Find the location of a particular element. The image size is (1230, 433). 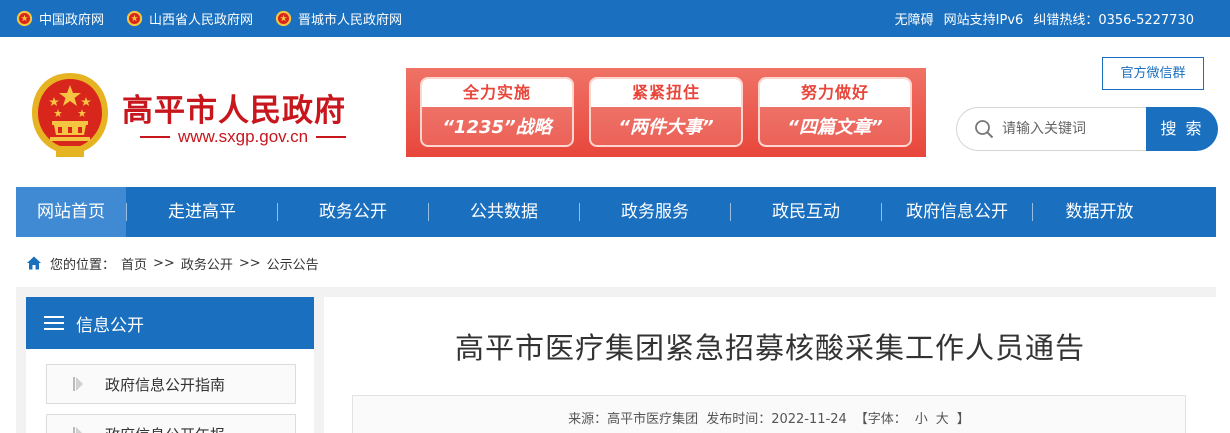

breadcrumb-home: 首页 is located at coordinates (134, 263).